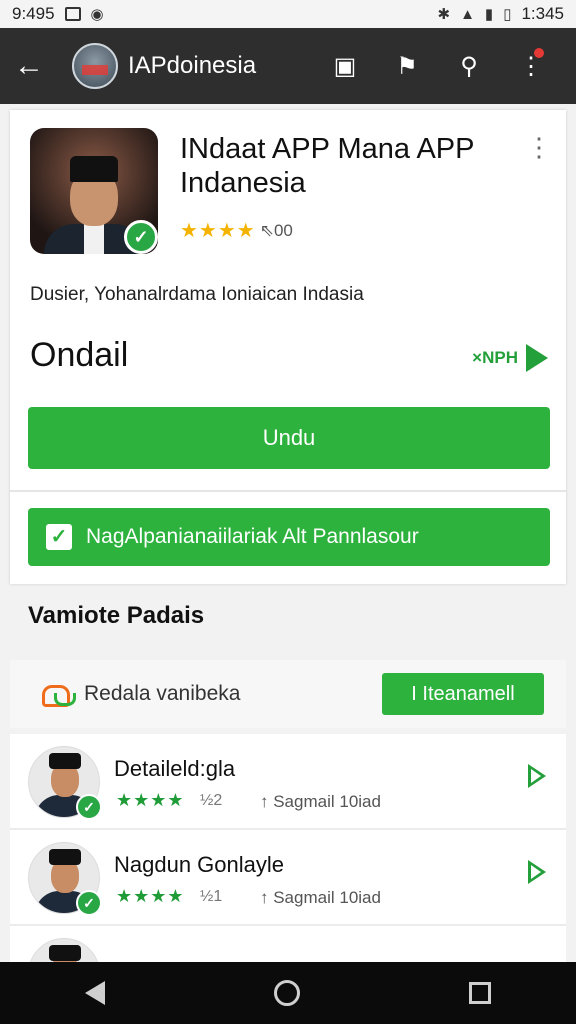 The image size is (576, 1024). I want to click on size-text: ×NPH, so click(495, 357).